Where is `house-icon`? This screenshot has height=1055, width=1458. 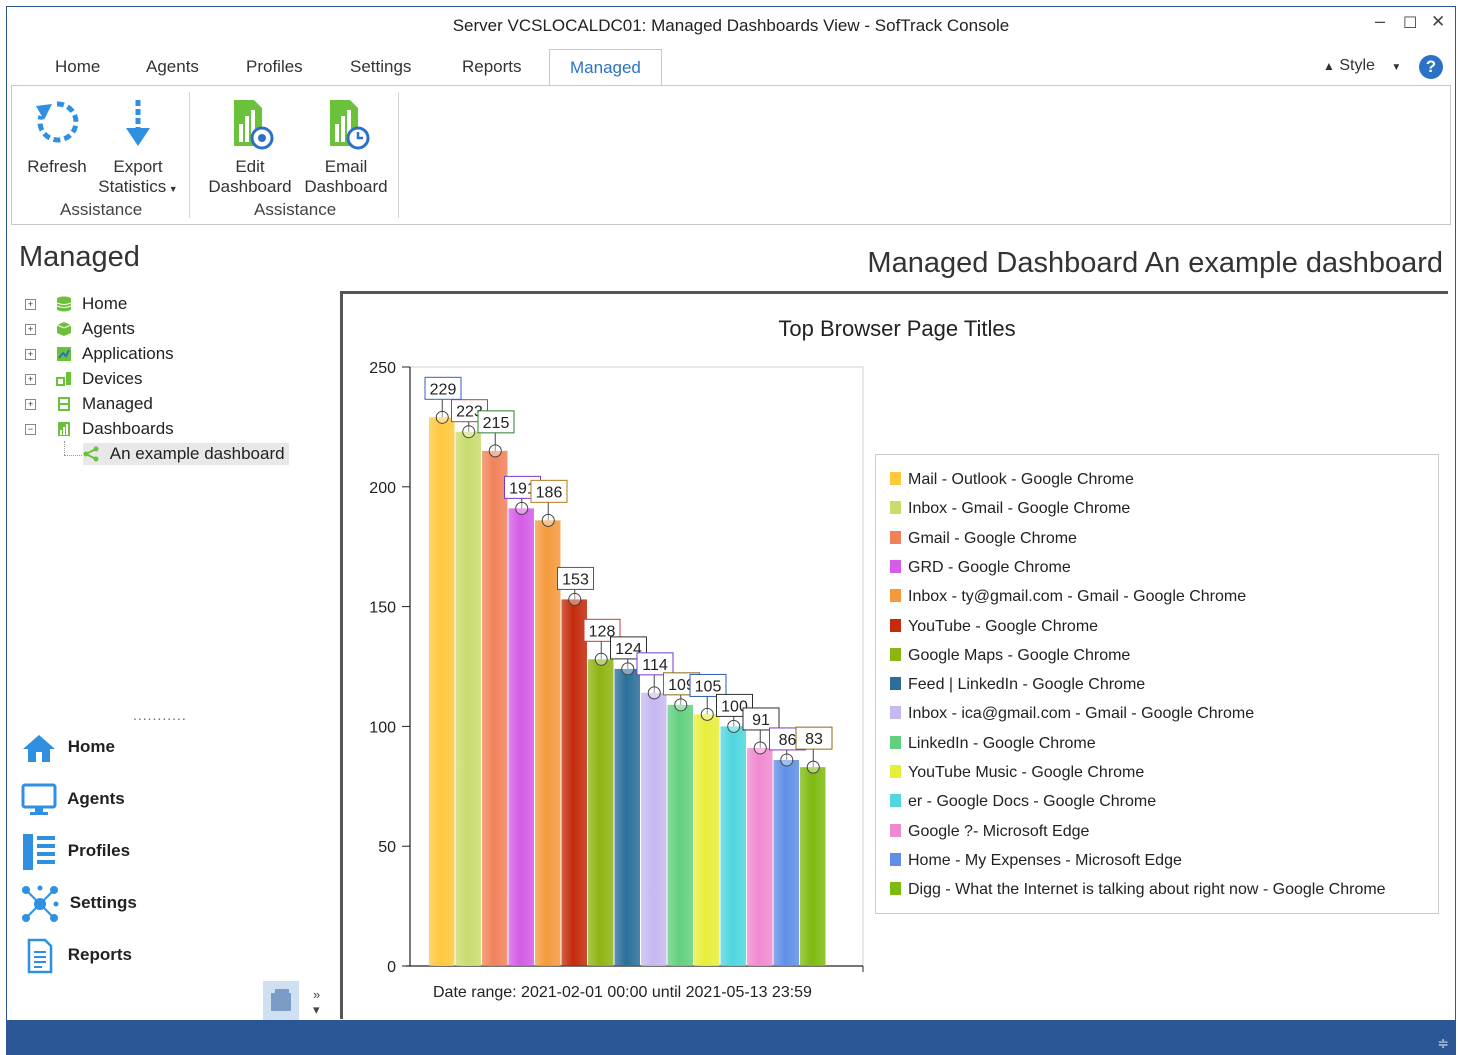 house-icon is located at coordinates (39, 748).